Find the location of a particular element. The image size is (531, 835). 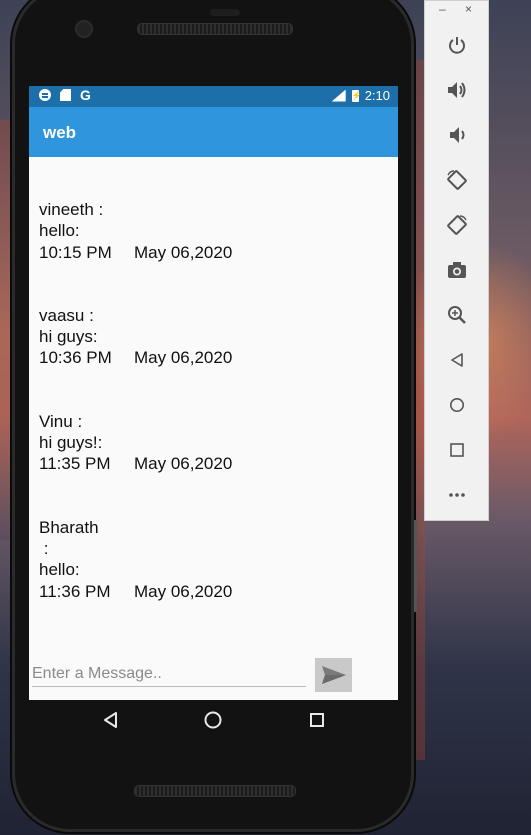

top-speaker-grille is located at coordinates (215, 29).